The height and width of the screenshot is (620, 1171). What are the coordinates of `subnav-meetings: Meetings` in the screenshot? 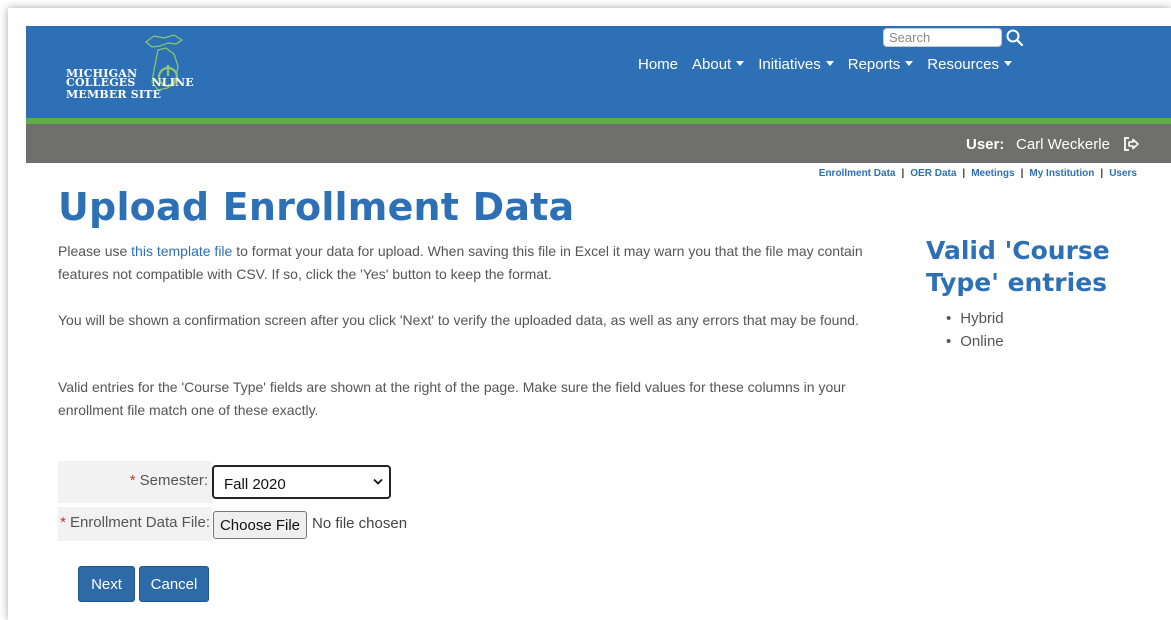 It's located at (992, 173).